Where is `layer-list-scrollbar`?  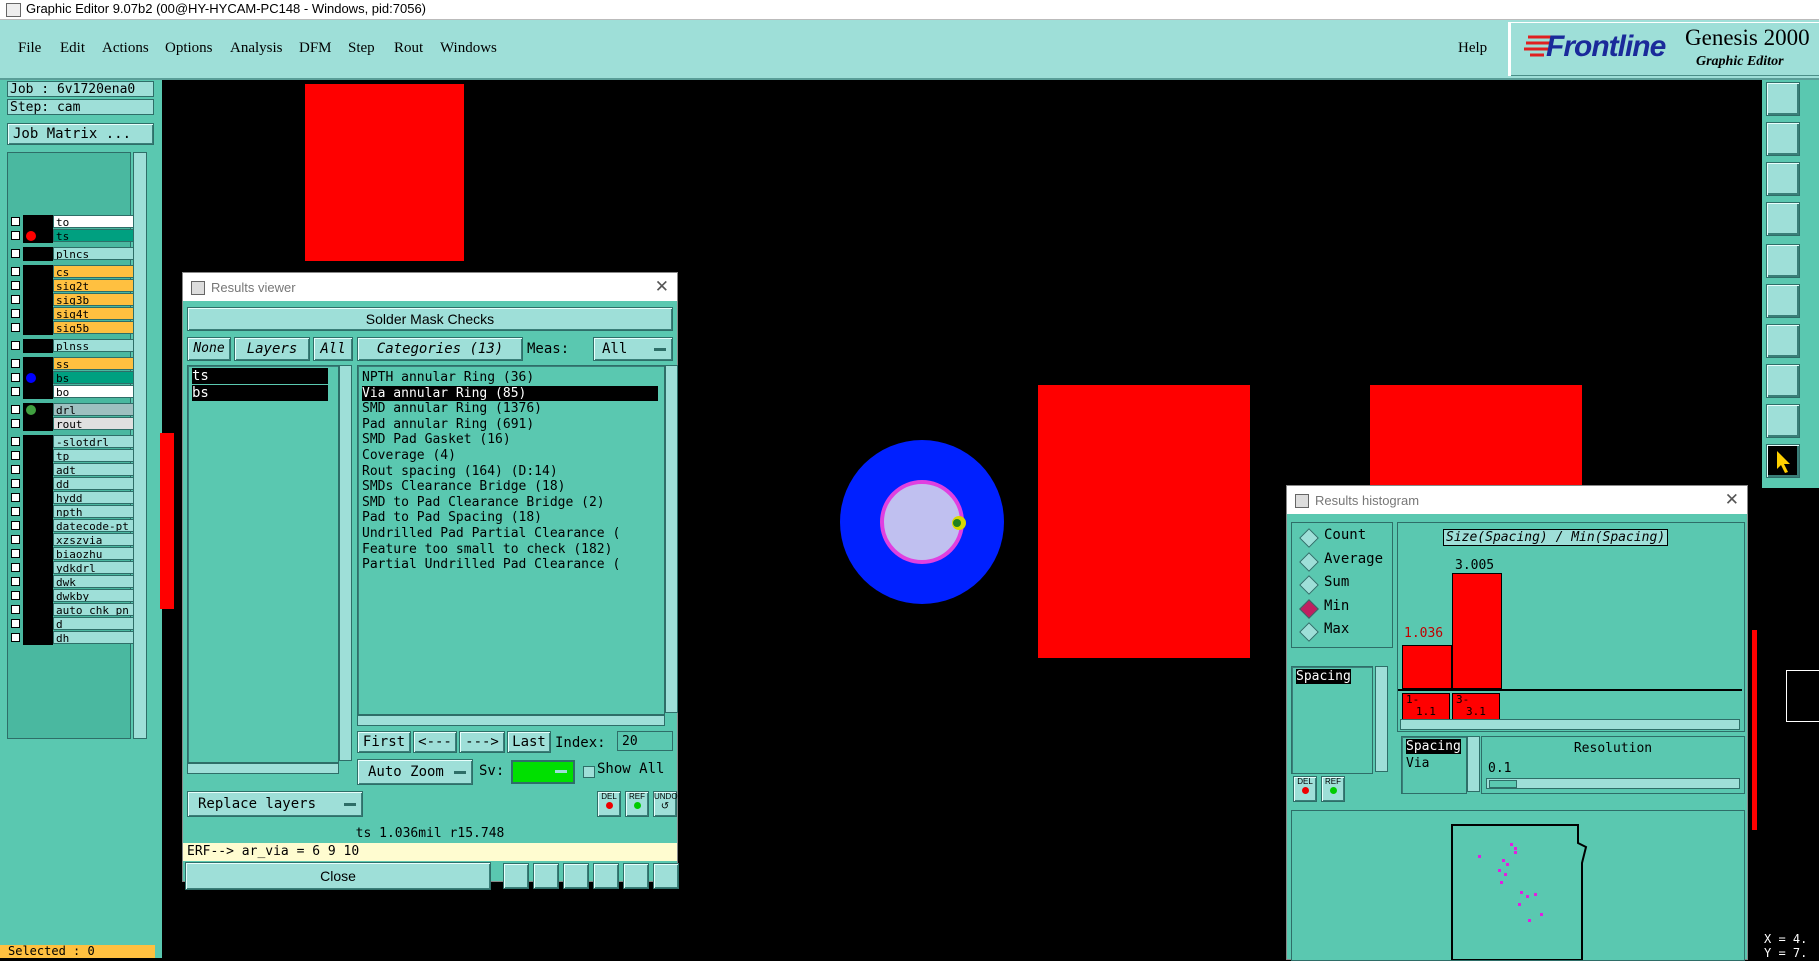 layer-list-scrollbar is located at coordinates (345, 563).